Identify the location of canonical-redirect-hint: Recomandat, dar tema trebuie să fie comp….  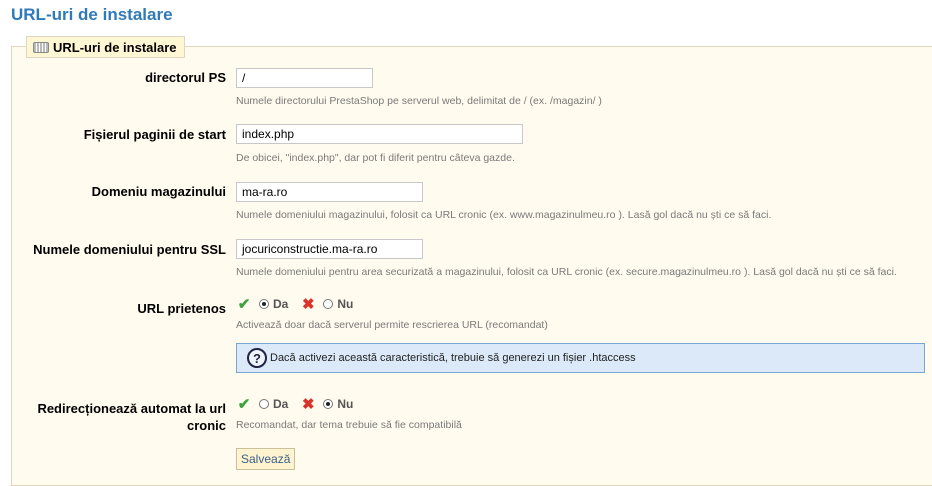
(349, 425).